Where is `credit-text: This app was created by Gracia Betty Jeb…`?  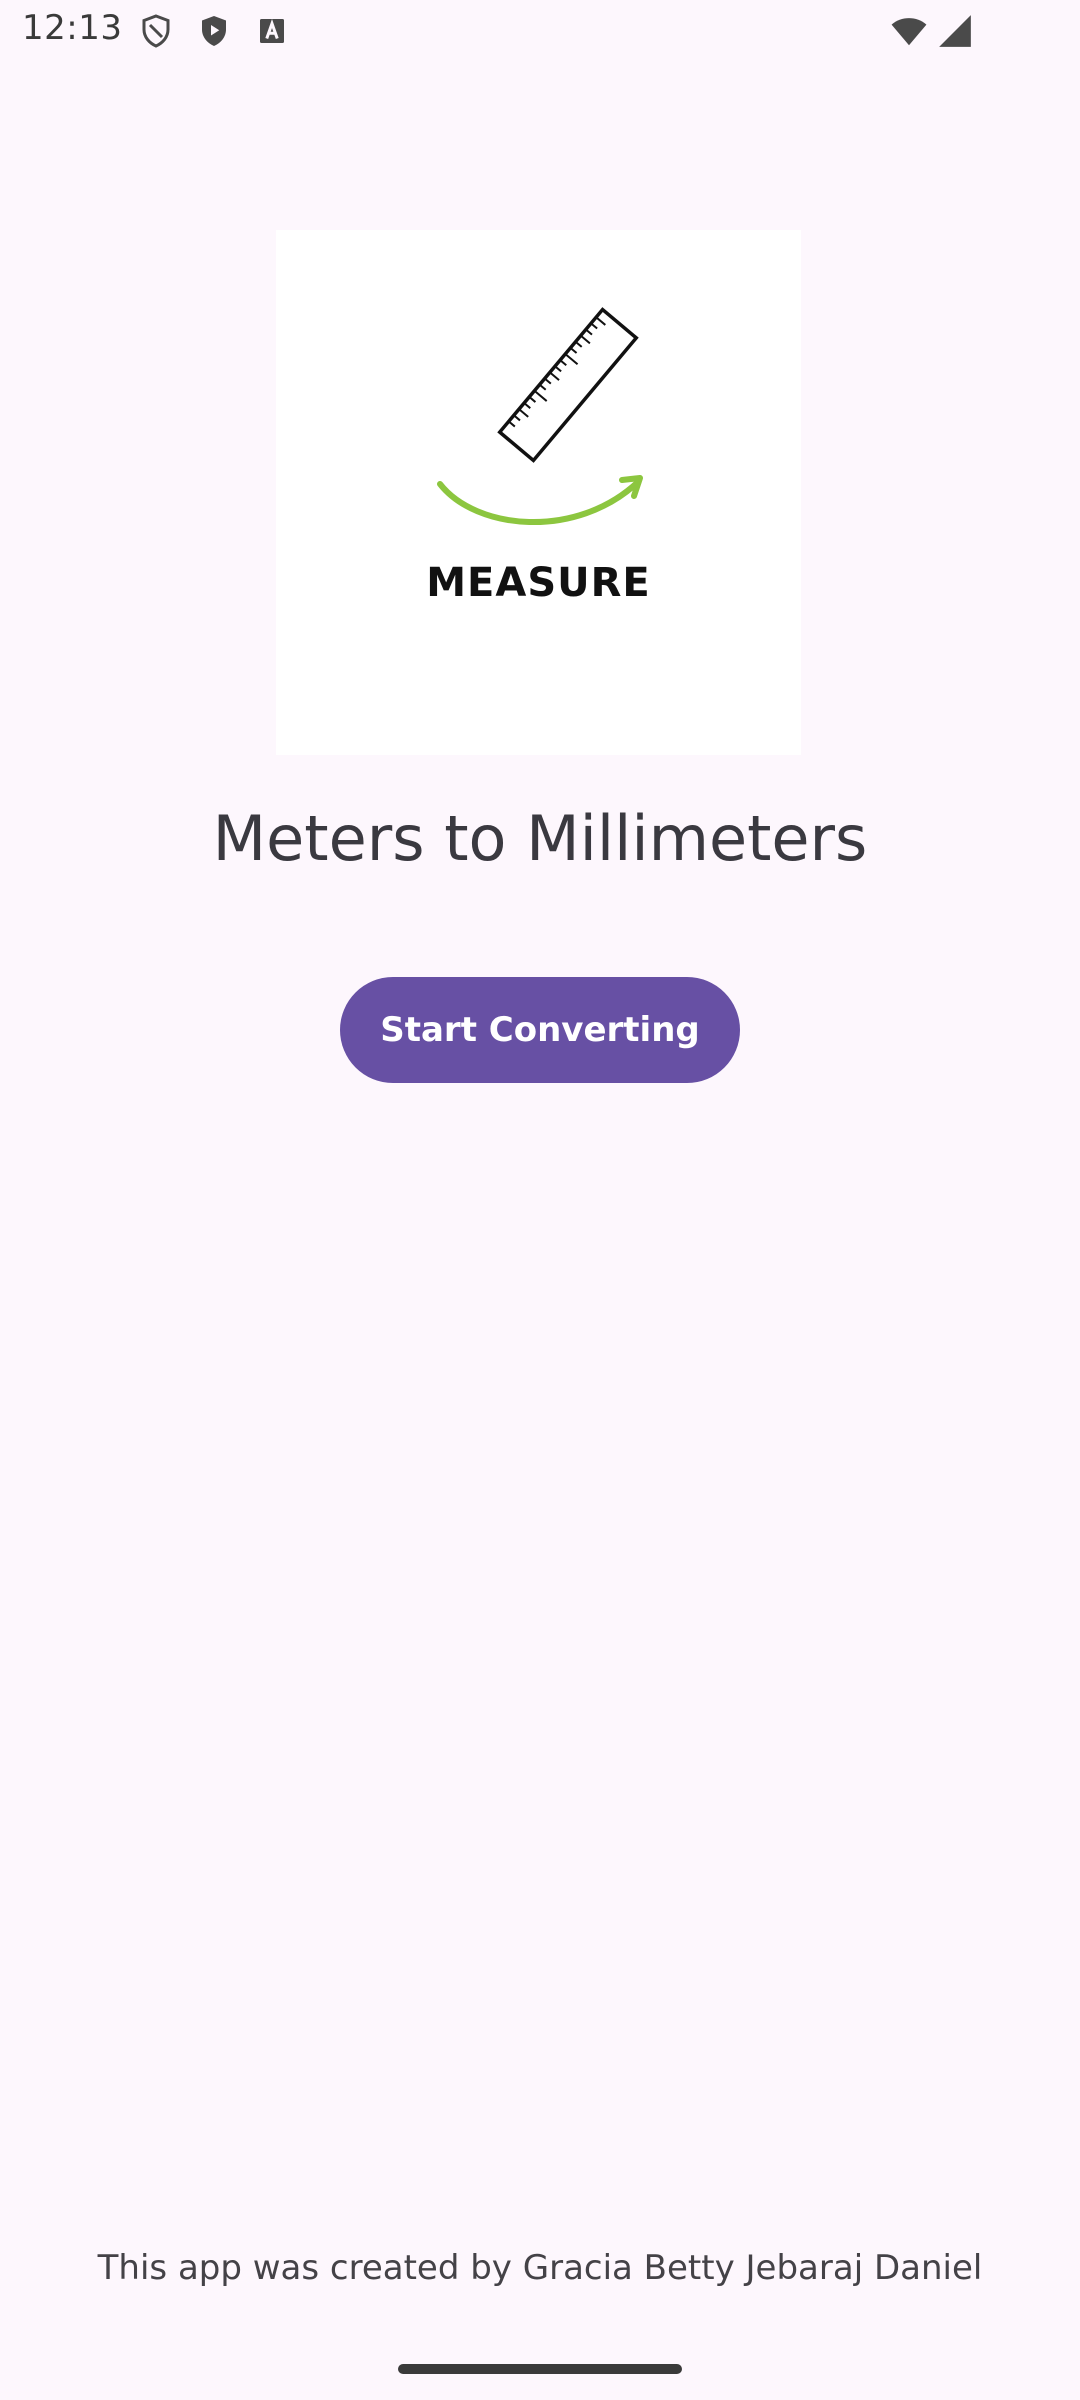
credit-text: This app was created by Gracia Betty Jeb… is located at coordinates (540, 2268).